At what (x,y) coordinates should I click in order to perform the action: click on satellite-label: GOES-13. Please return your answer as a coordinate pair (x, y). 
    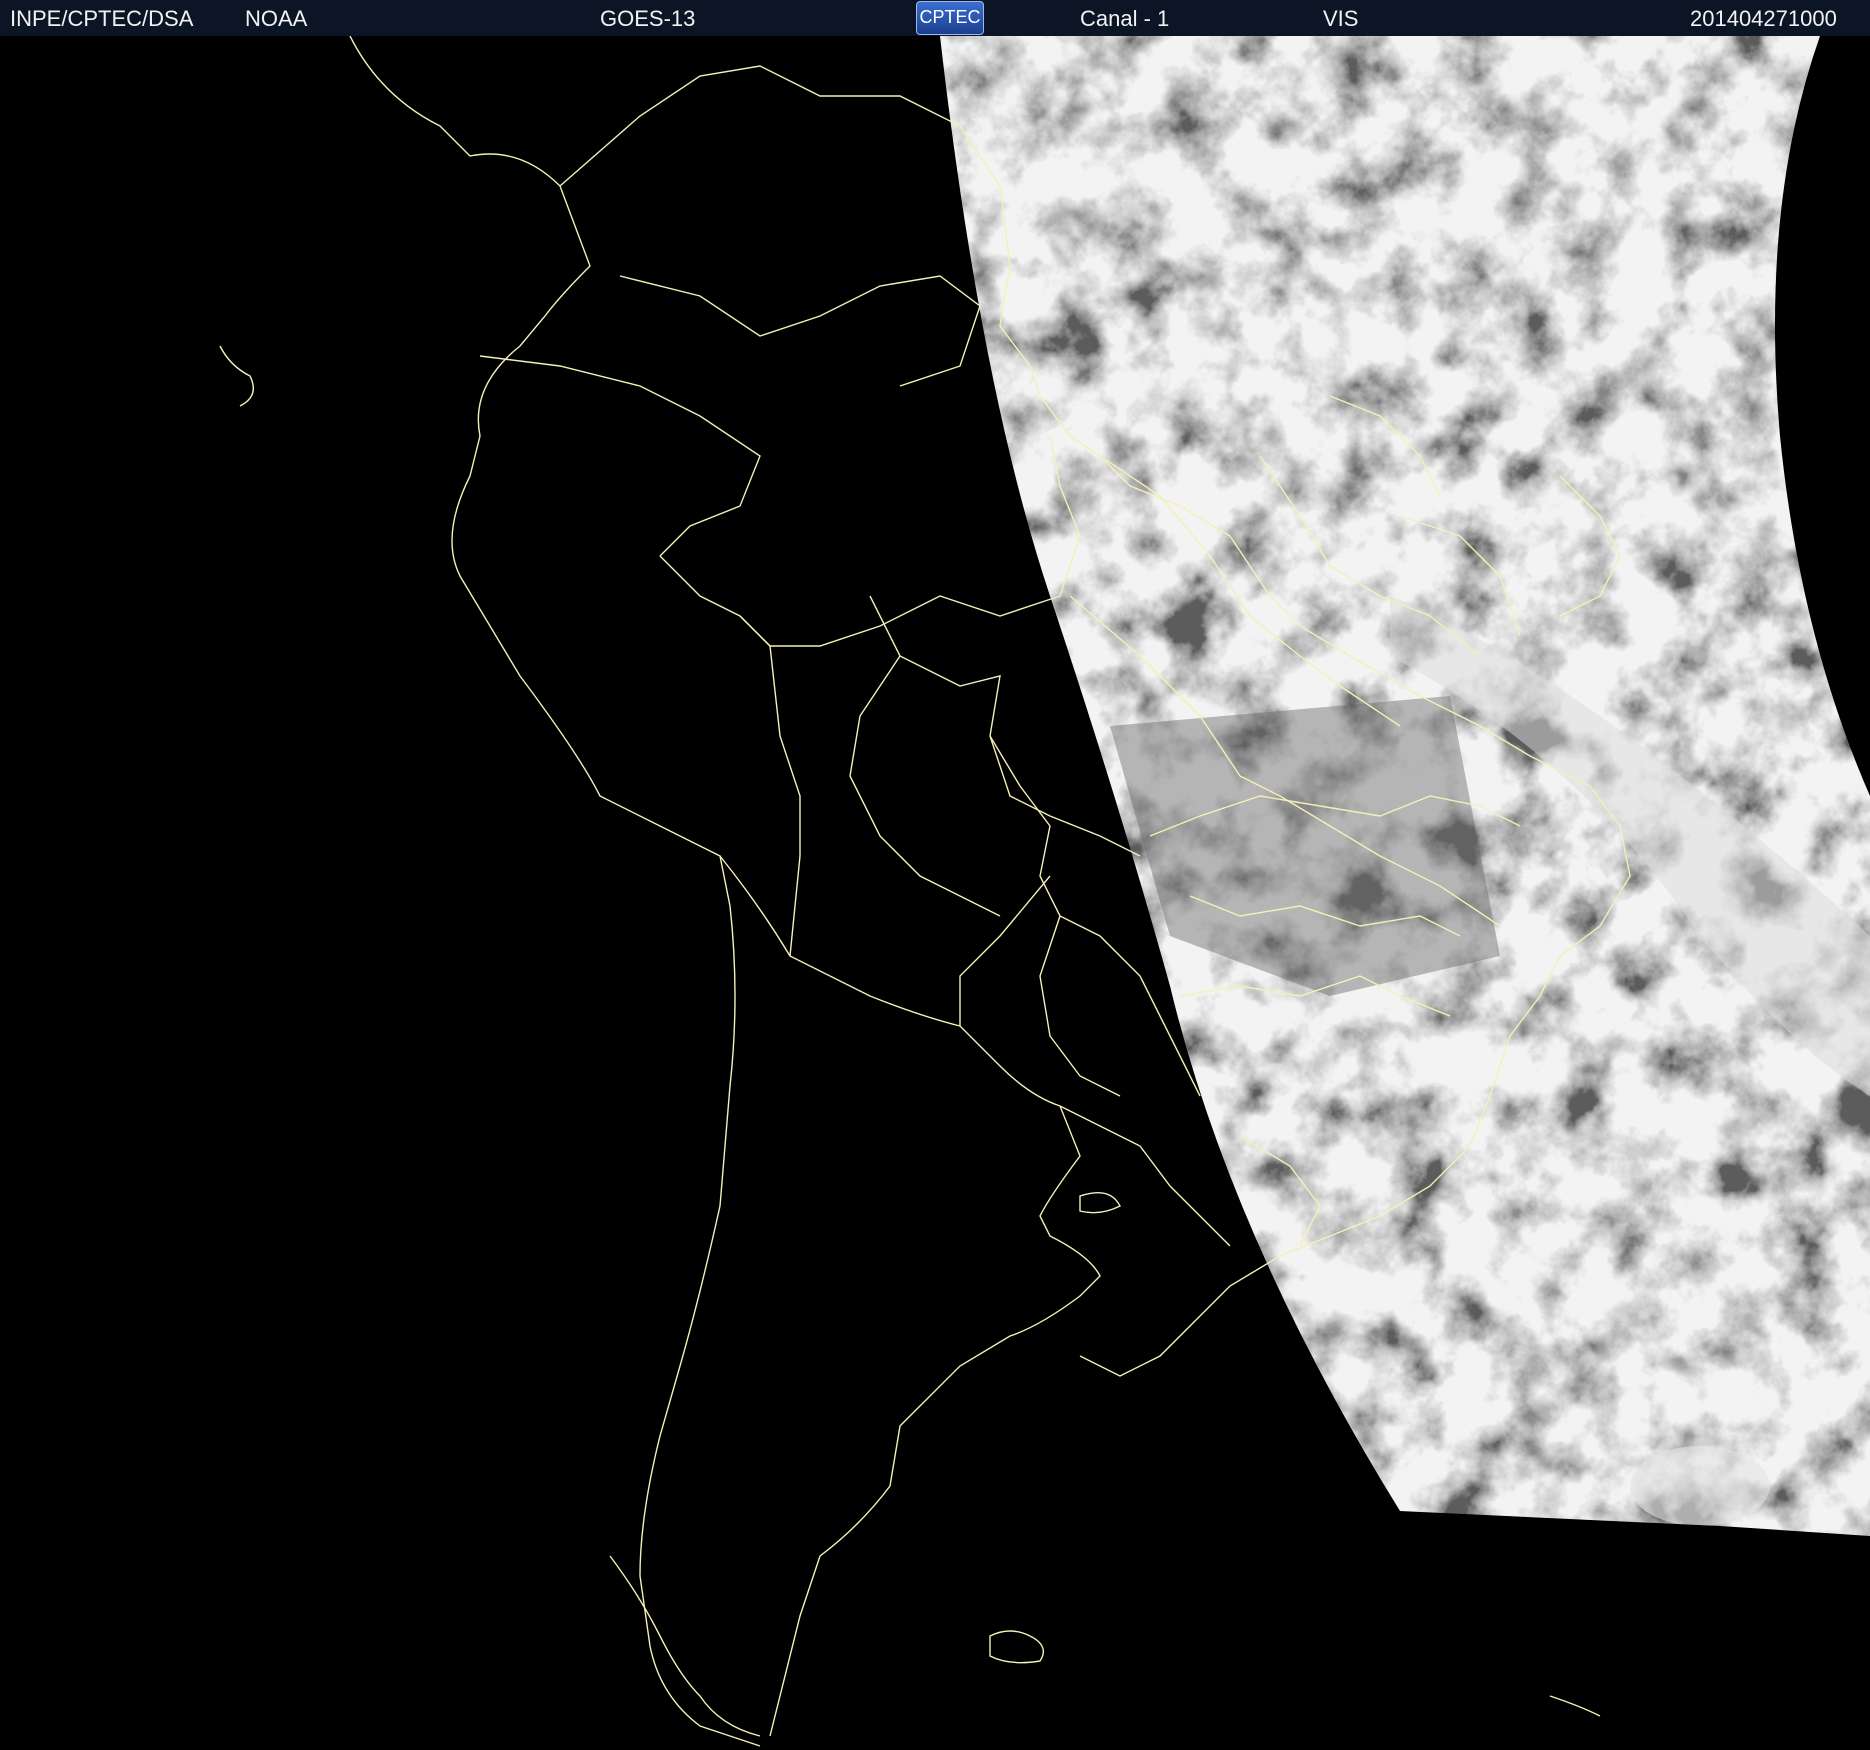
    Looking at the image, I should click on (648, 18).